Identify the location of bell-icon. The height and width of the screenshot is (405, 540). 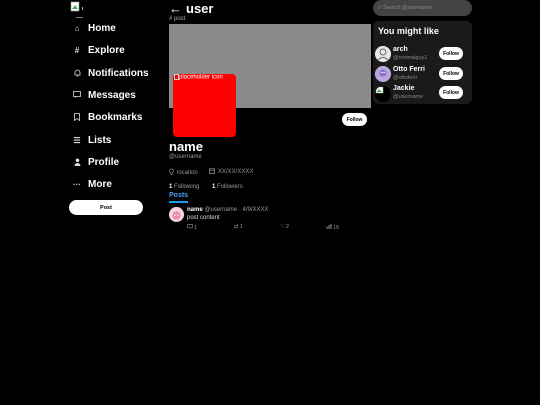
(77, 74).